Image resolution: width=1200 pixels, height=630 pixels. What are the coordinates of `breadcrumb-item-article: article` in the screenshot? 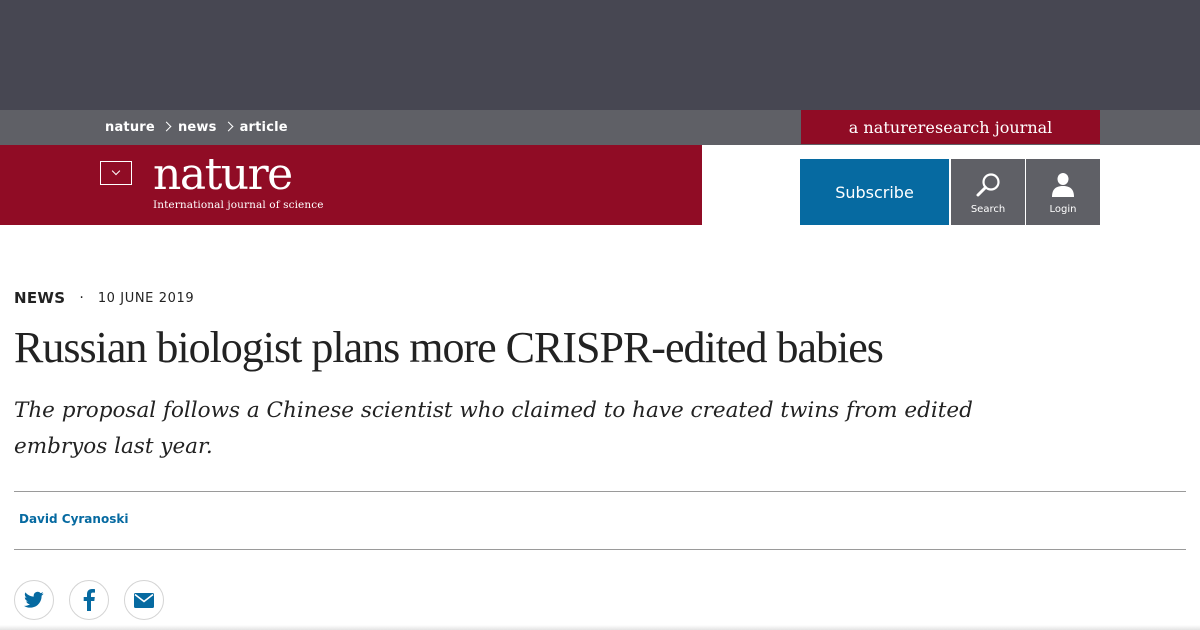 It's located at (264, 127).